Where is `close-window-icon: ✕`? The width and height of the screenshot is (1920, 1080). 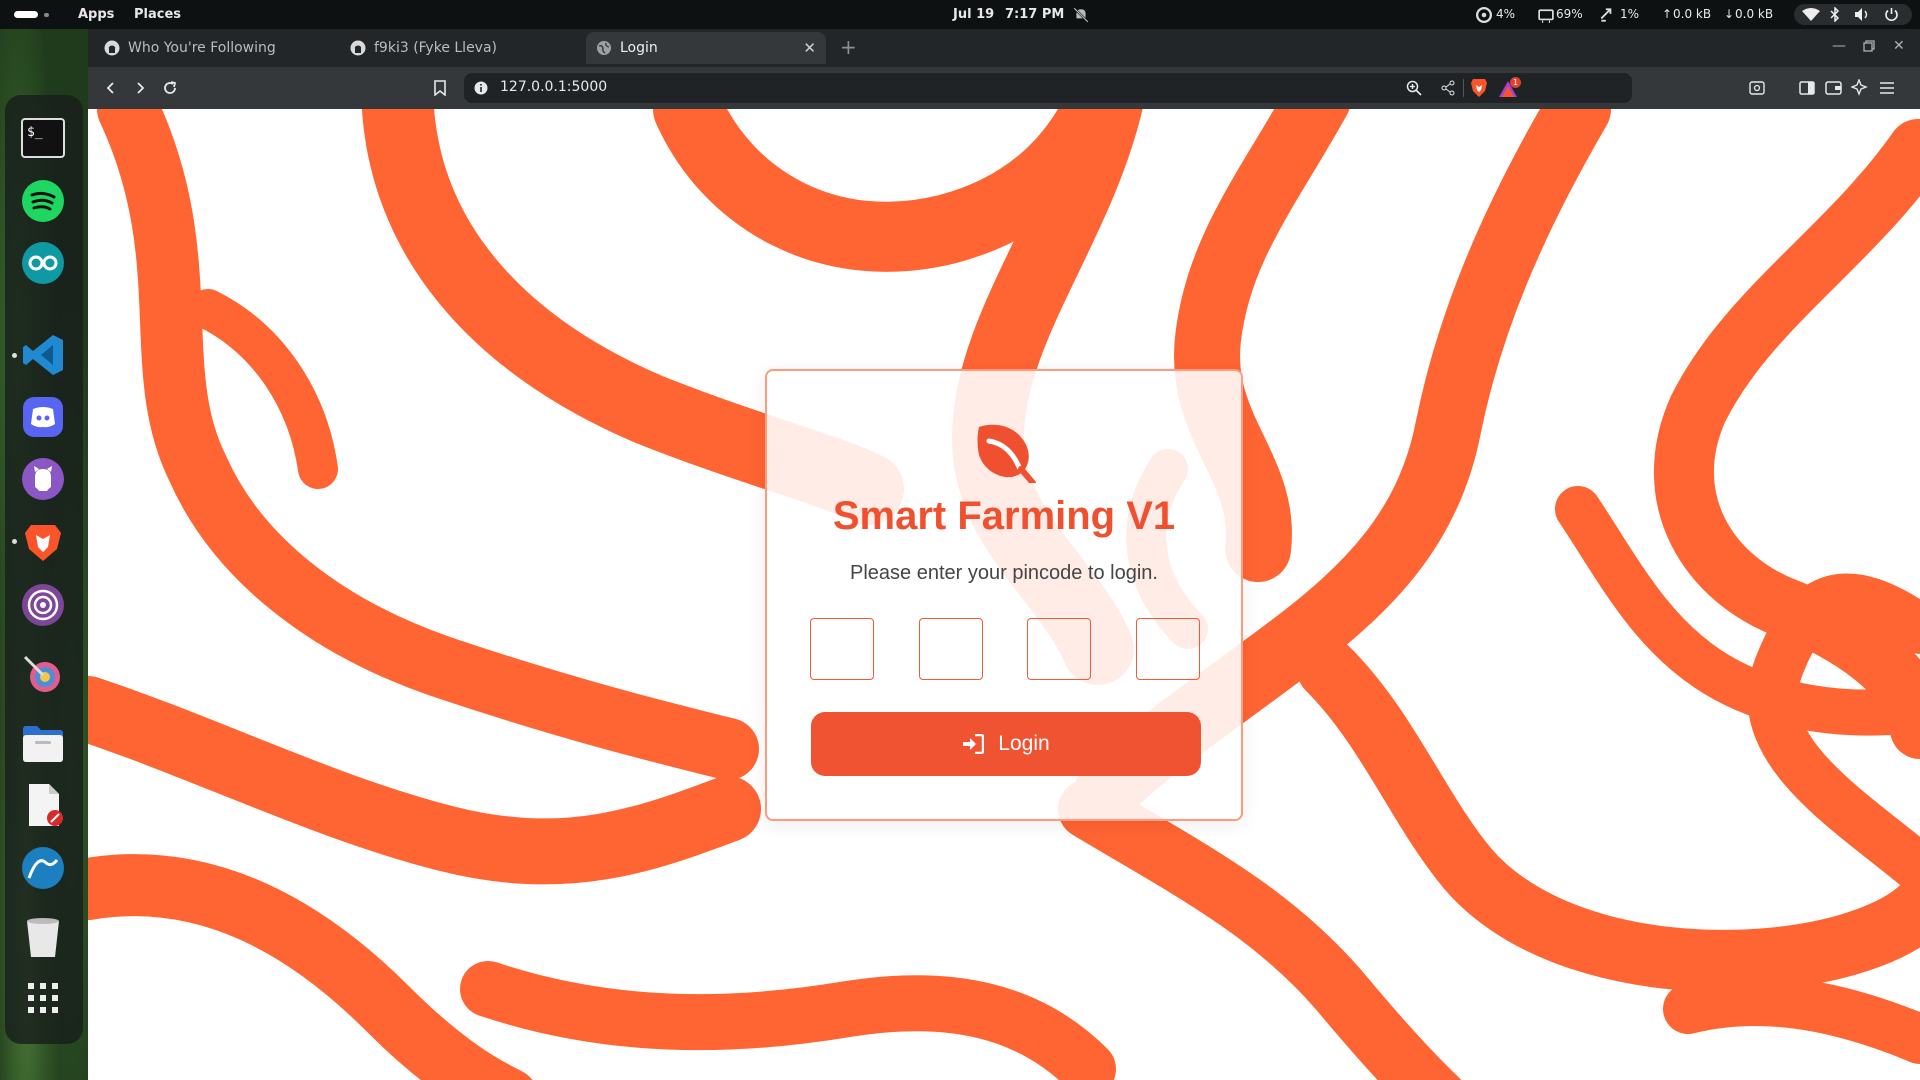 close-window-icon: ✕ is located at coordinates (1899, 46).